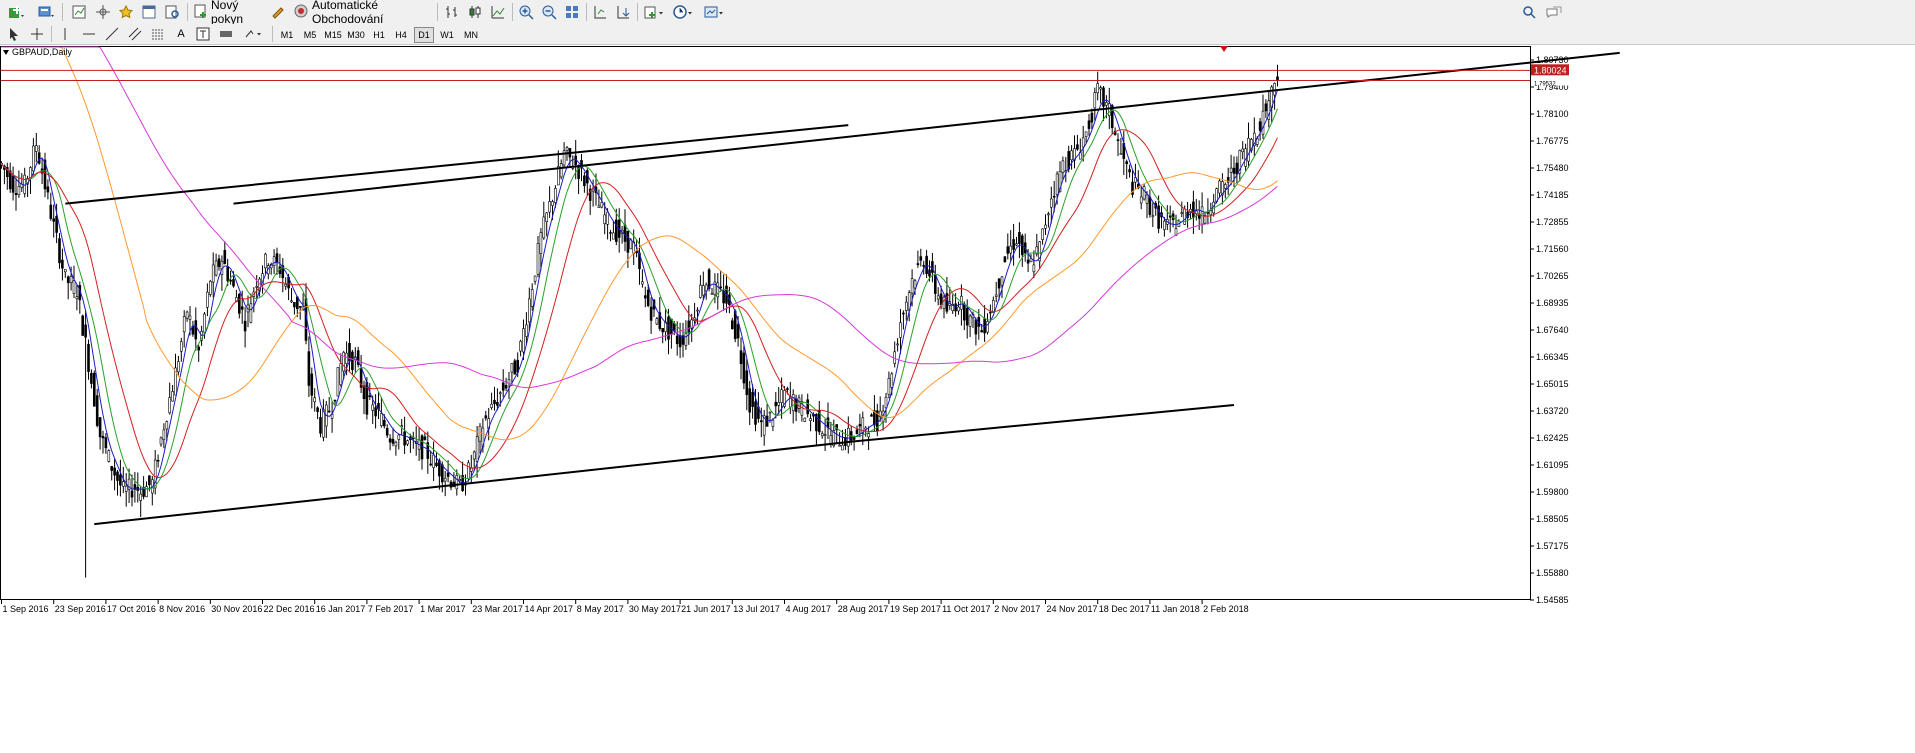 The height and width of the screenshot is (753, 1915). I want to click on new-order-button: Nový pokyn, so click(227, 13).